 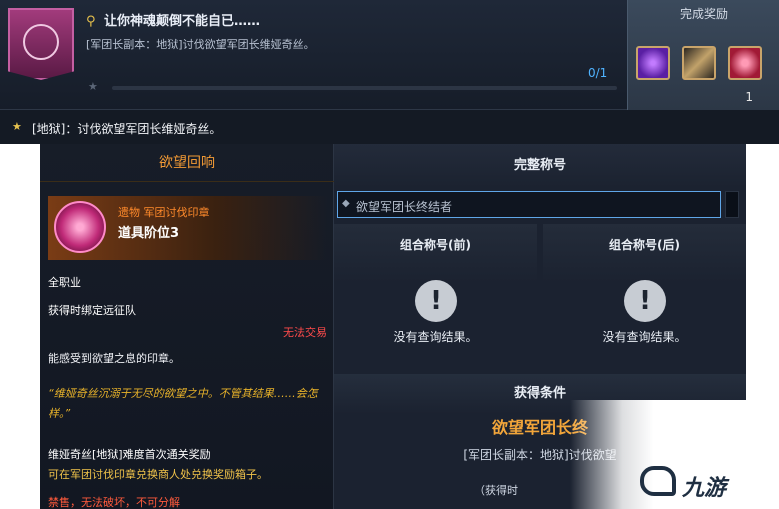 I want to click on condition-header: 获得条件, so click(x=539, y=393).